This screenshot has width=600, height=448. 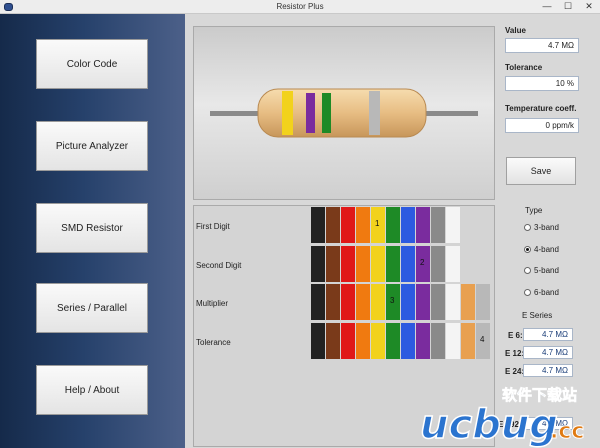 I want to click on watermark-logo: 软件下载站 ucbug .cc, so click(x=502, y=417).